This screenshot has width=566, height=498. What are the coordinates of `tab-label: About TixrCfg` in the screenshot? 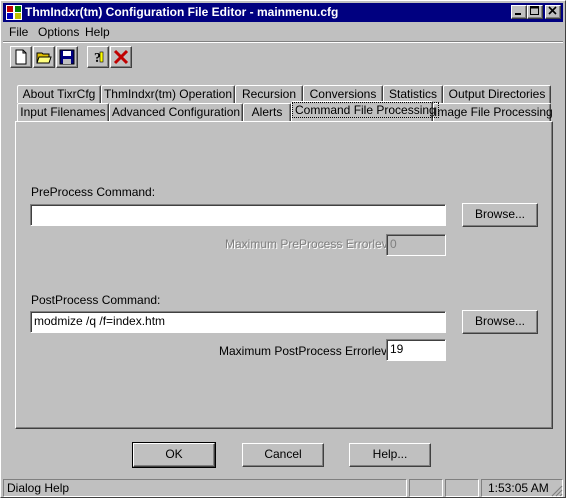 It's located at (59, 94).